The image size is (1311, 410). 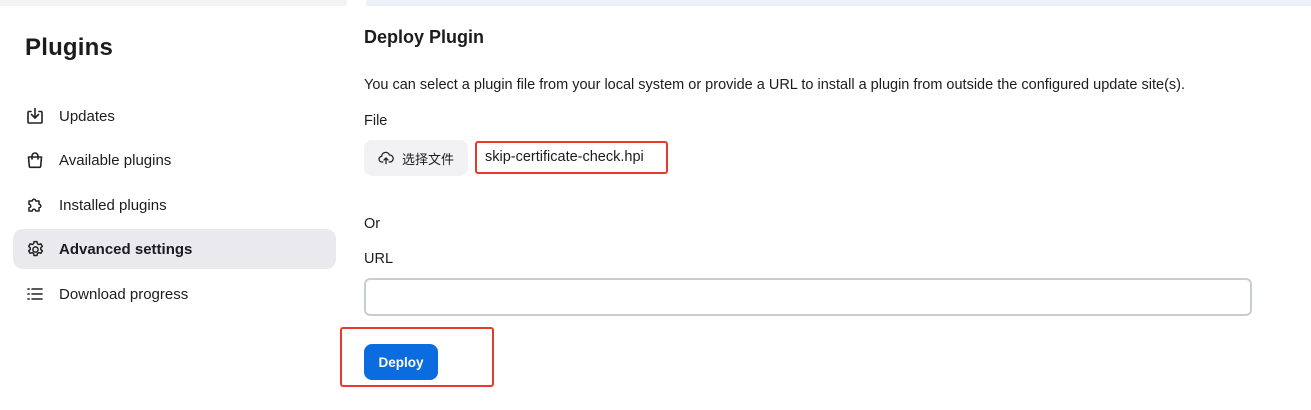 I want to click on sidebar-item-installed-plugins: Installed plugins, so click(x=174, y=205).